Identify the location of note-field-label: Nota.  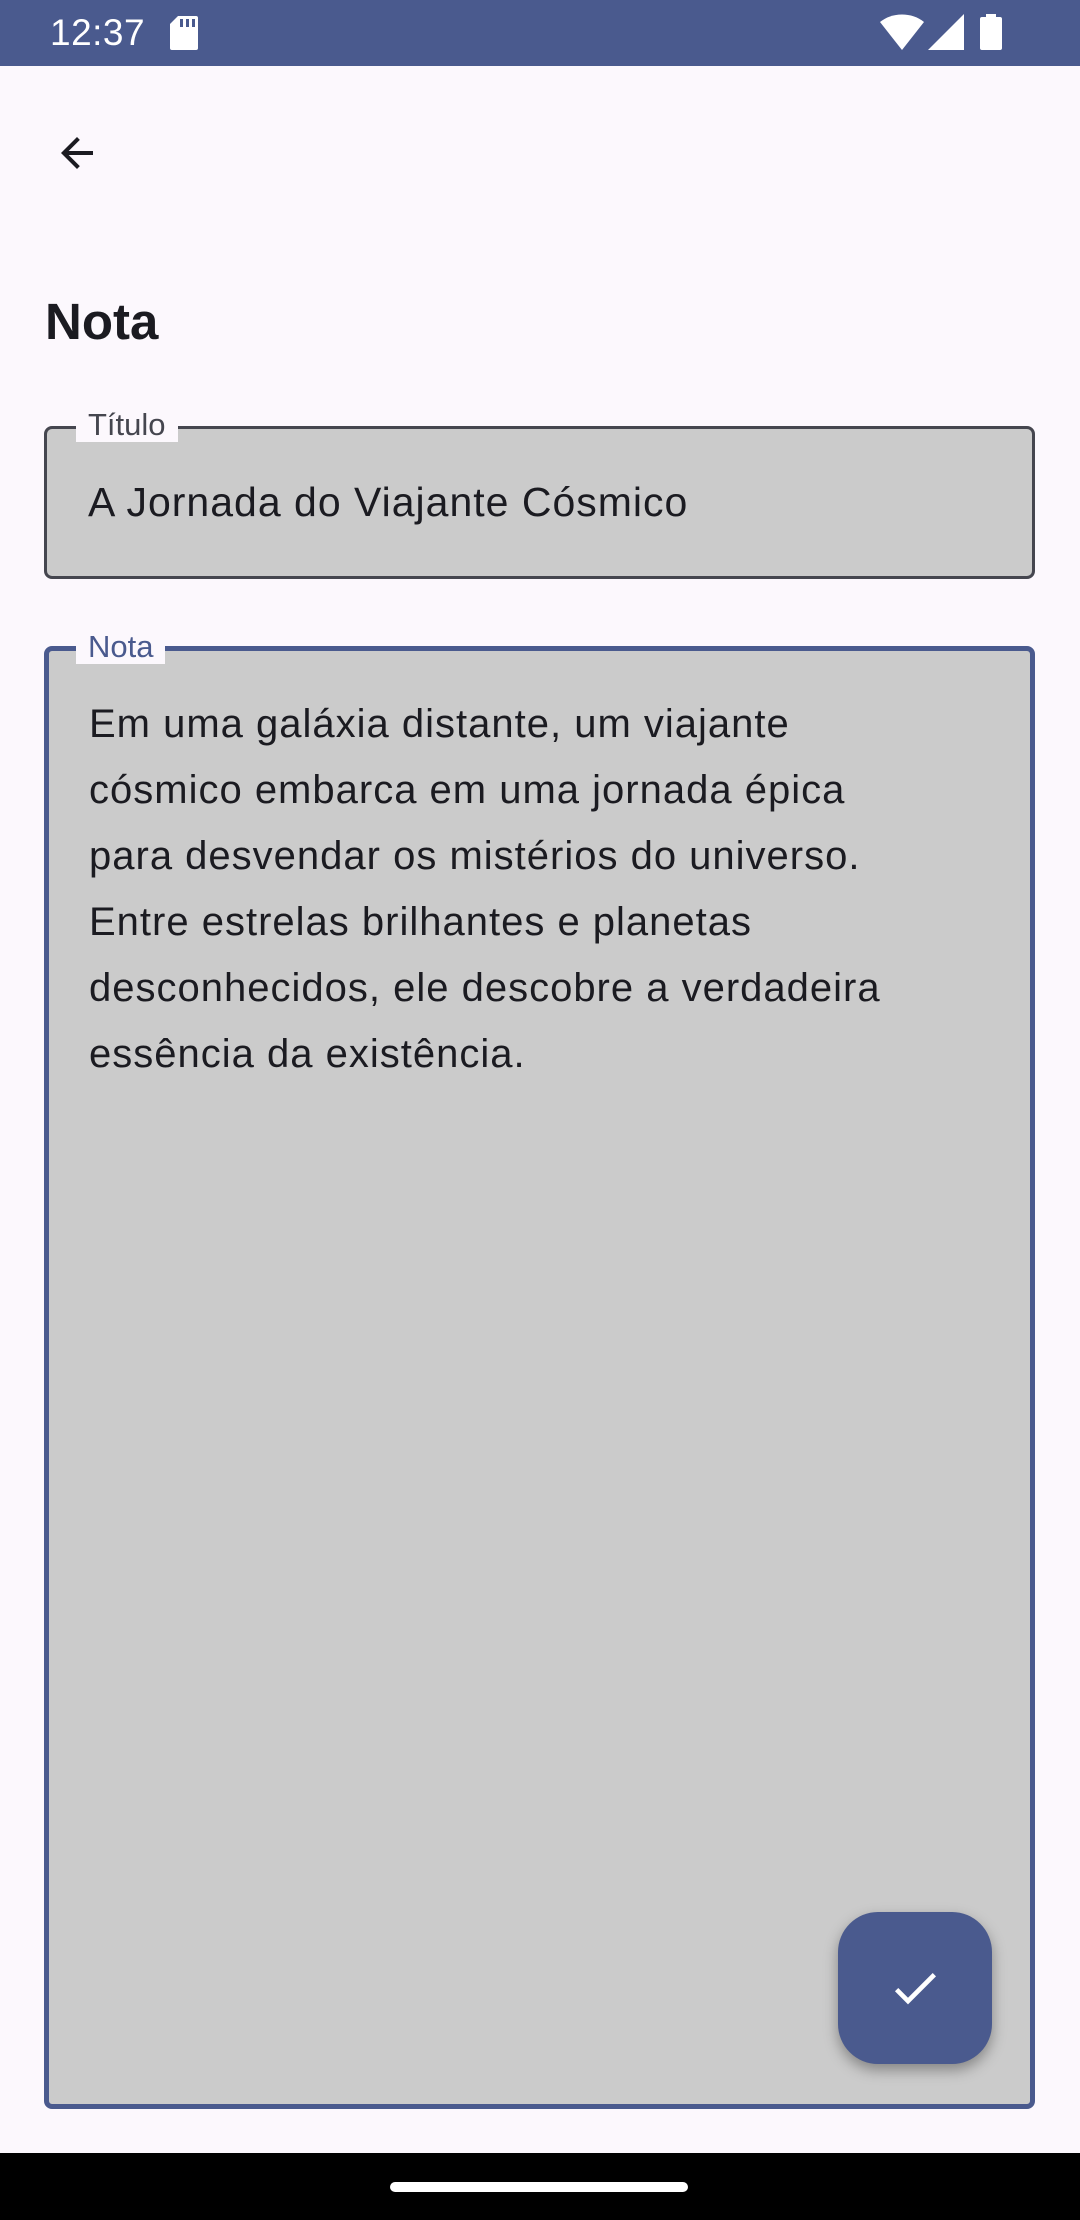
(121, 647).